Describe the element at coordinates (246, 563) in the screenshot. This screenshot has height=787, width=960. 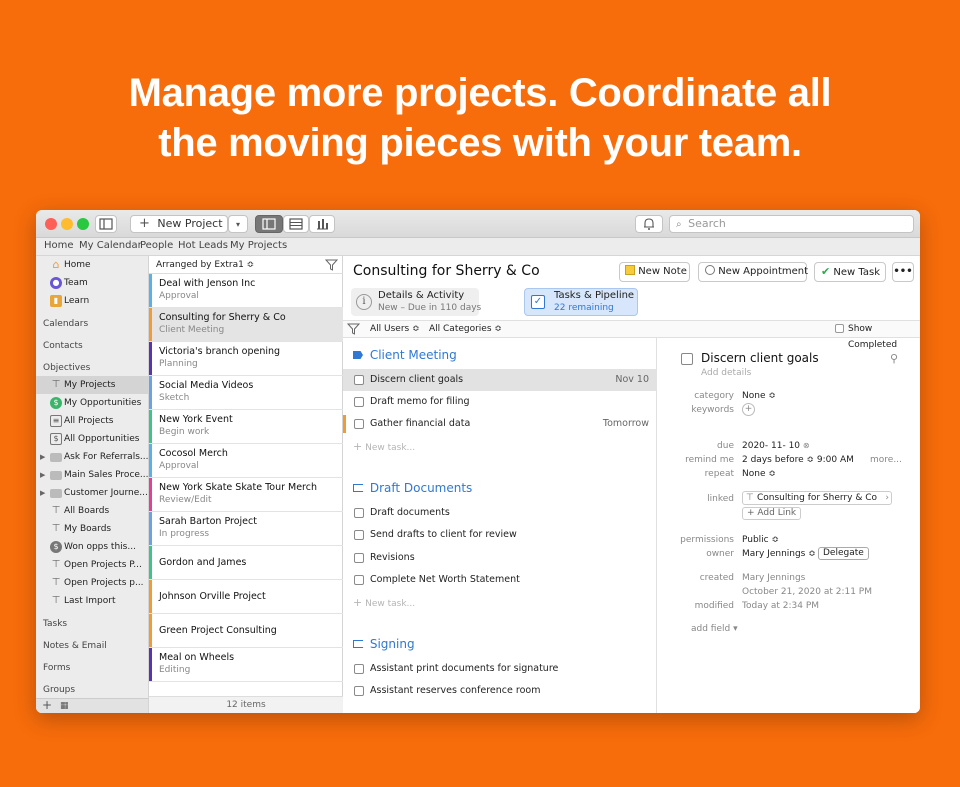
I see `list-item: Gordon and James` at that location.